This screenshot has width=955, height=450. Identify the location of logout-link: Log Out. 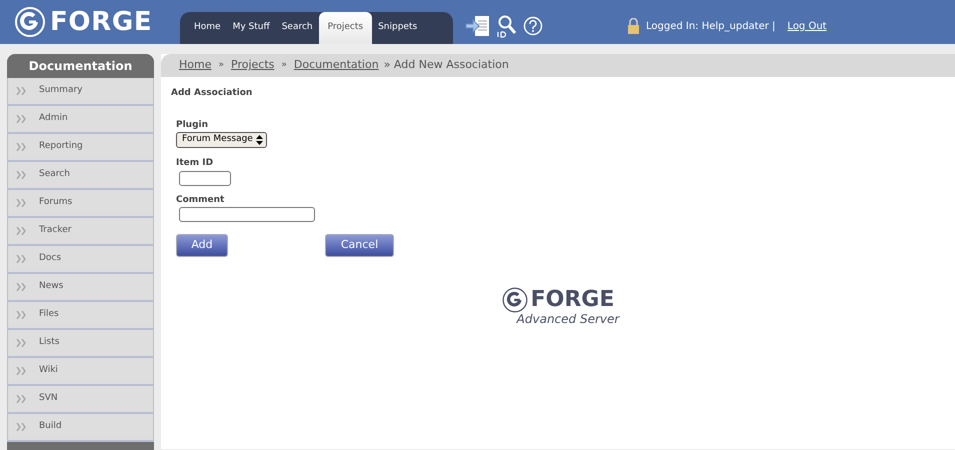
(807, 26).